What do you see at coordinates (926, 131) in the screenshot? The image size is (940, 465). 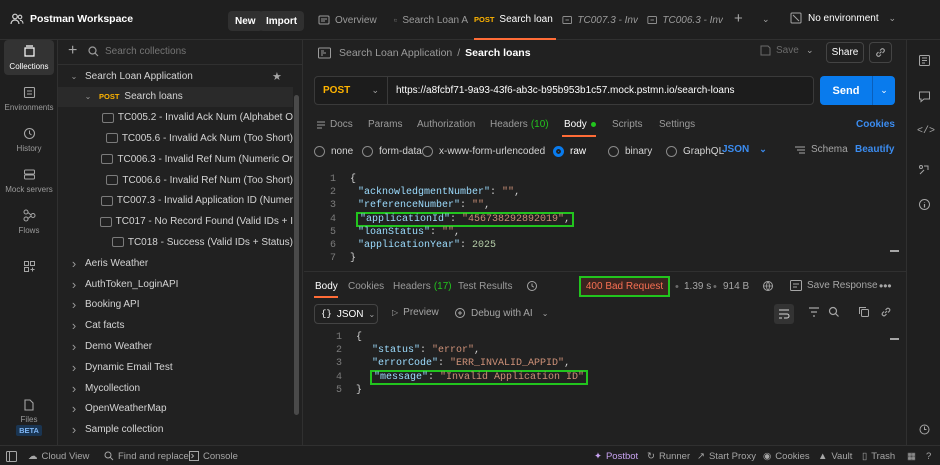 I see `code-snippet-icon: </>` at bounding box center [926, 131].